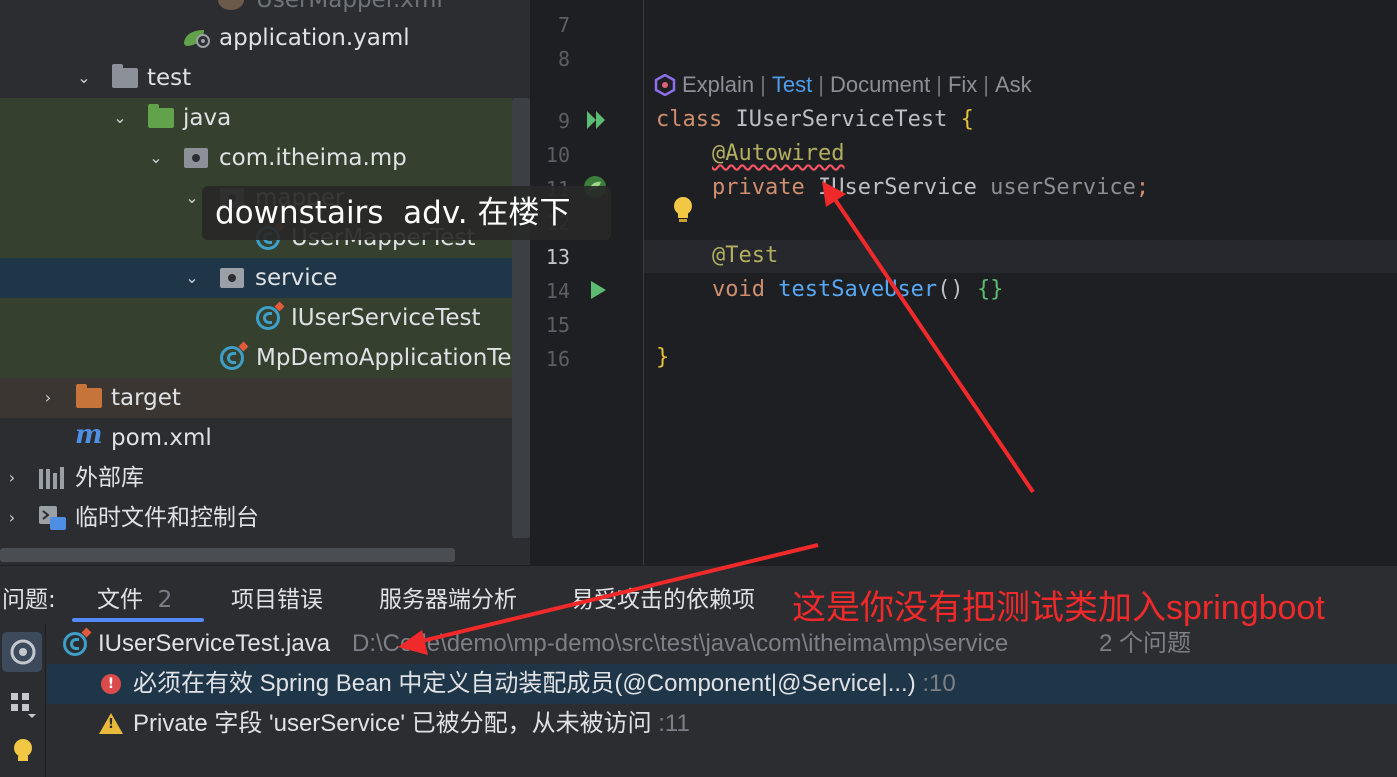 This screenshot has width=1397, height=777. Describe the element at coordinates (265, 78) in the screenshot. I see `tree-item-test: ⌄ test` at that location.